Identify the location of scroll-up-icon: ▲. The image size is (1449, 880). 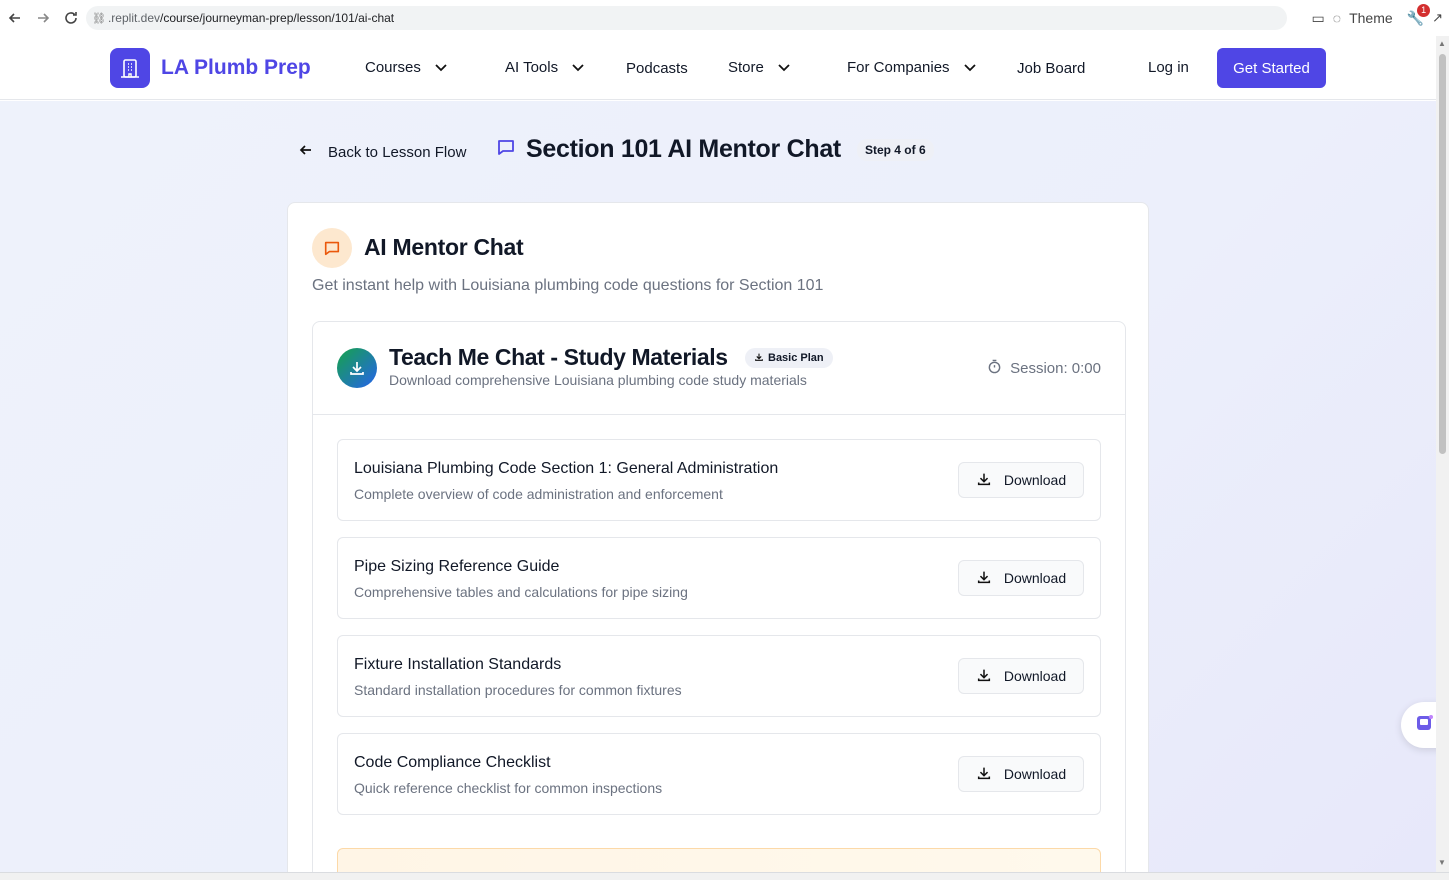
(1442, 43).